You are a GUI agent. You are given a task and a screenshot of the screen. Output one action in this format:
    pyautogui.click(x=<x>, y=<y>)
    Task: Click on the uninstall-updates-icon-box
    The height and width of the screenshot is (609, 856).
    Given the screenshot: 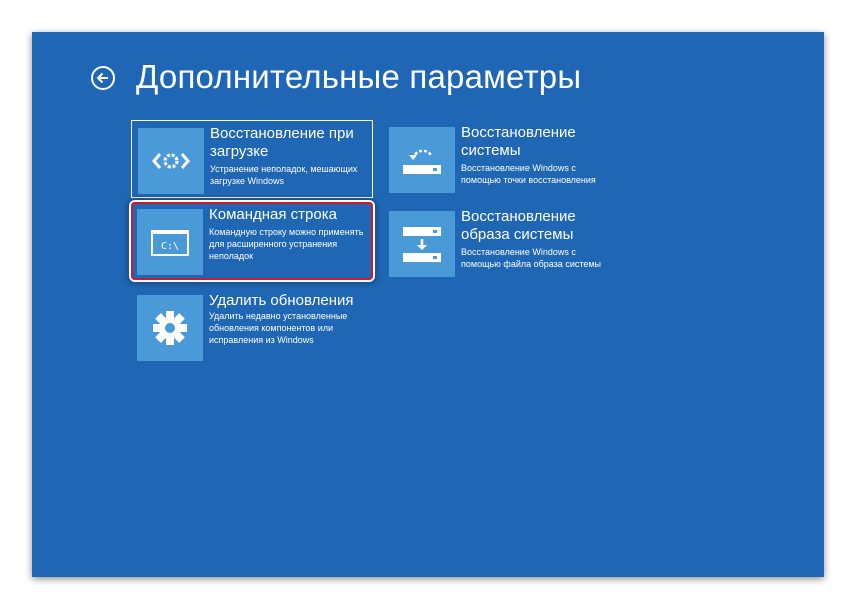 What is the action you would take?
    pyautogui.click(x=170, y=328)
    